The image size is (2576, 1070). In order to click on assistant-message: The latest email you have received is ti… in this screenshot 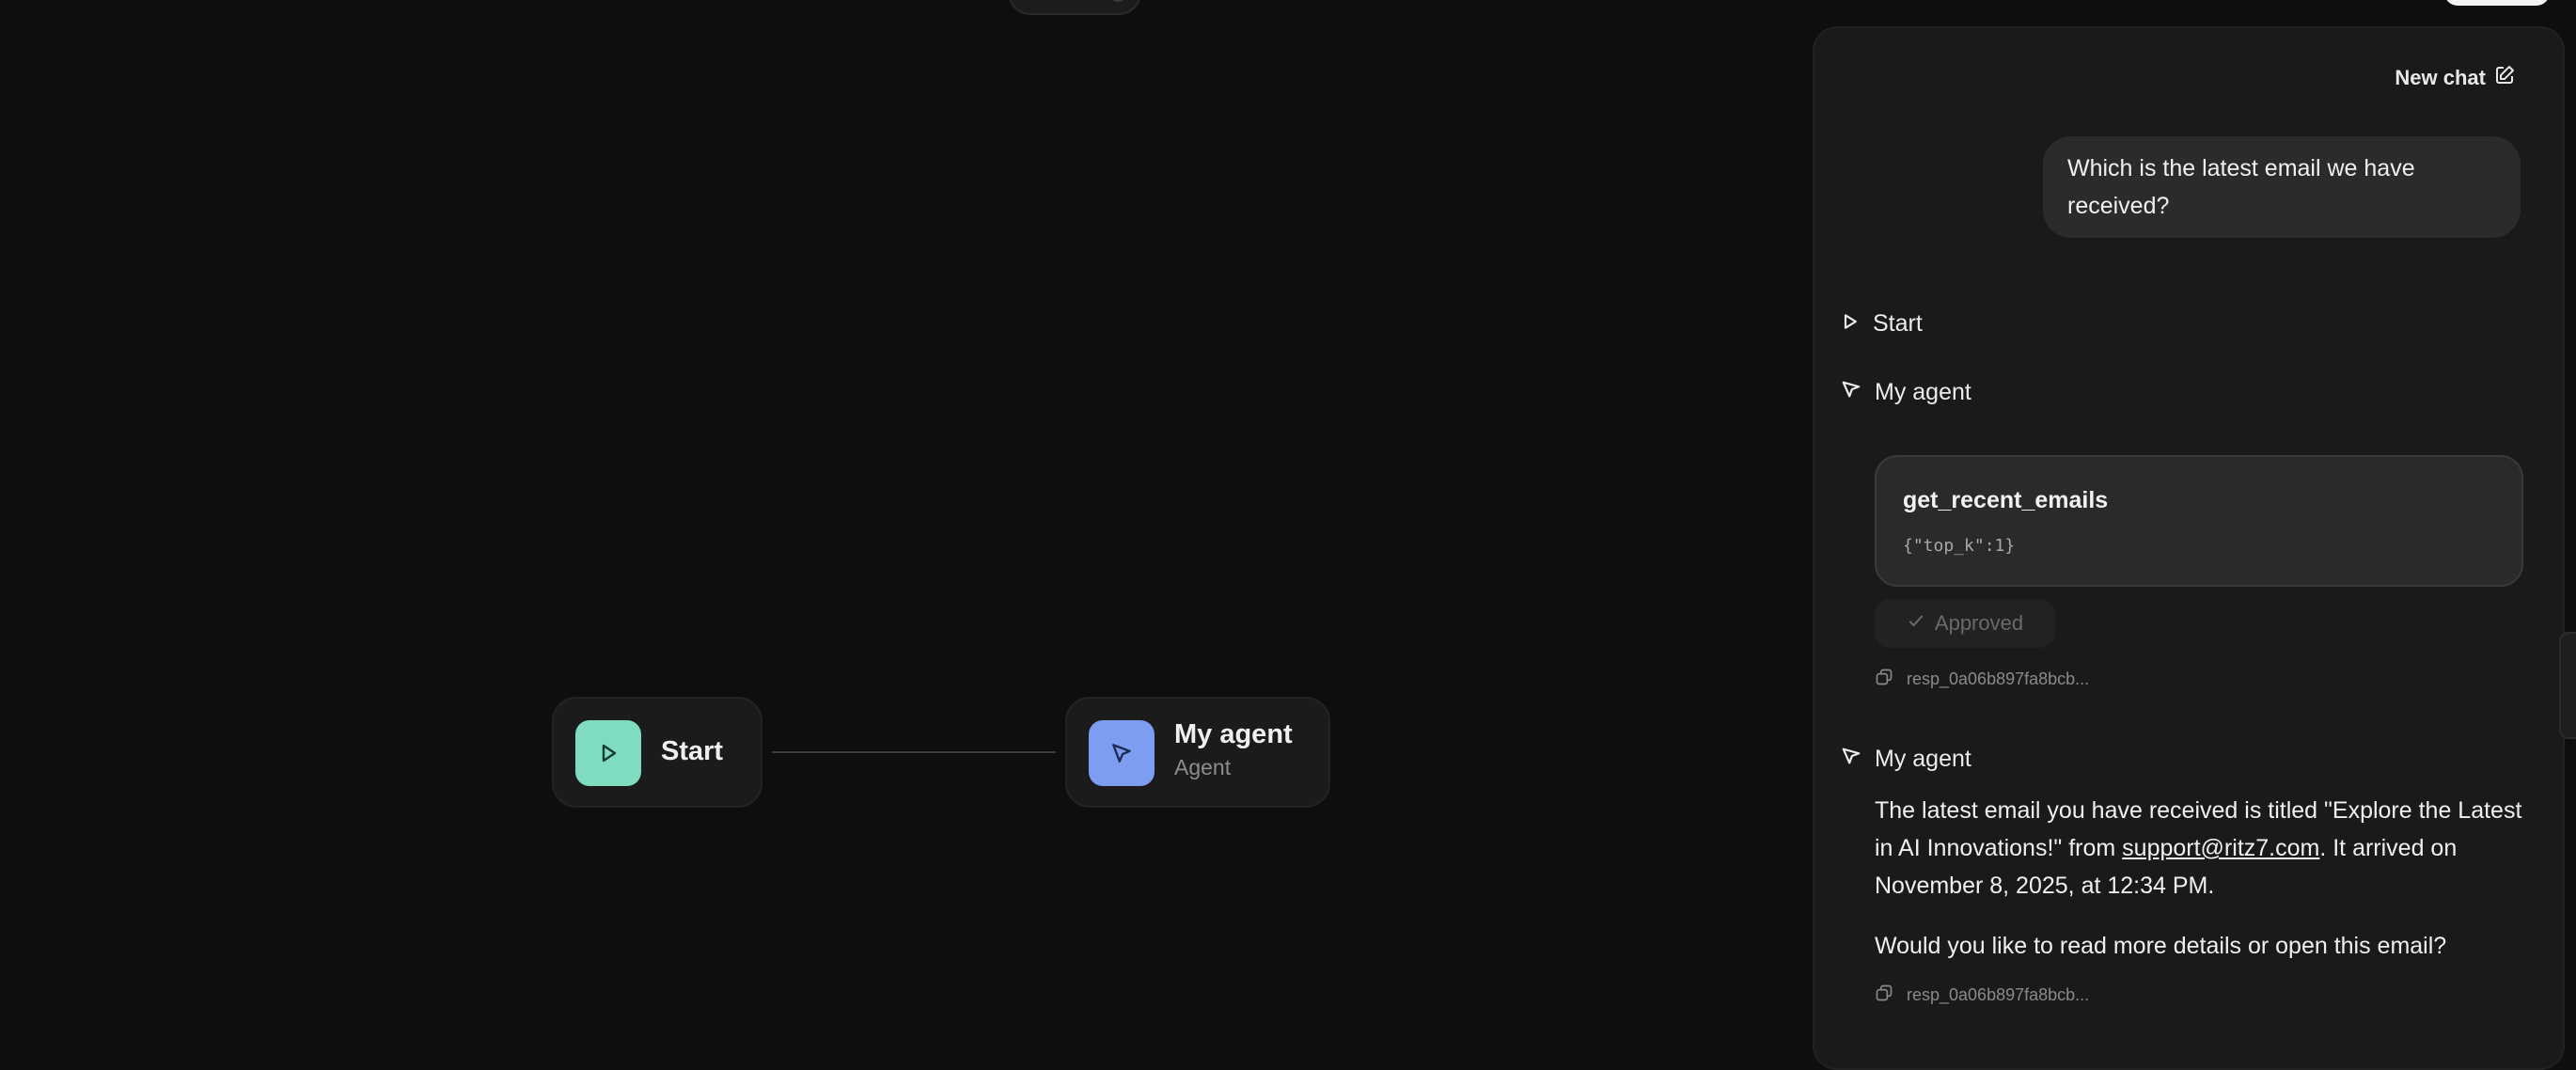, I will do `click(2199, 889)`.